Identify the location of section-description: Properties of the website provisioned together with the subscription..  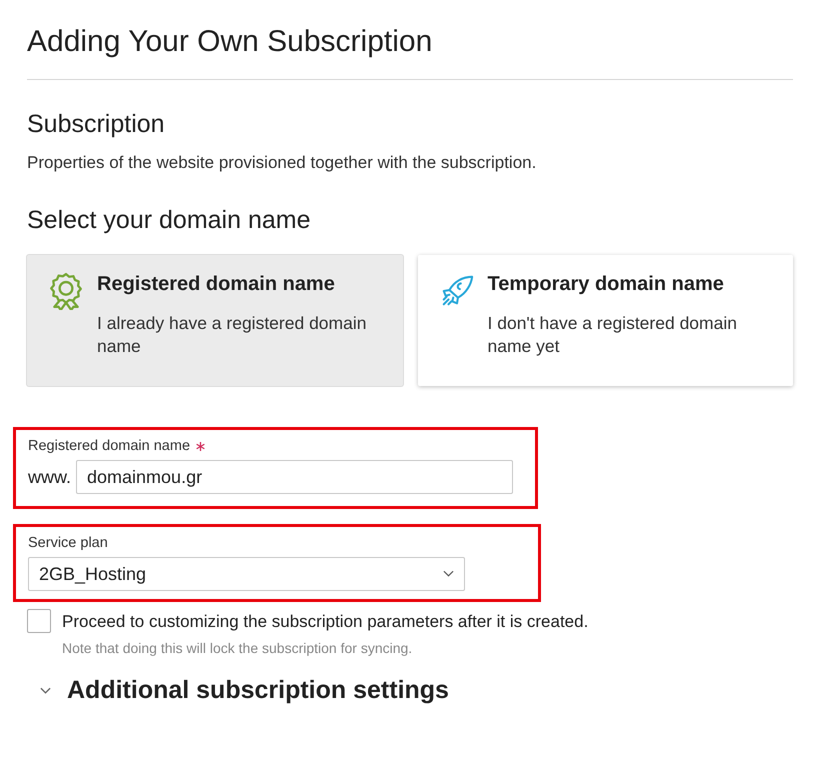
(282, 163).